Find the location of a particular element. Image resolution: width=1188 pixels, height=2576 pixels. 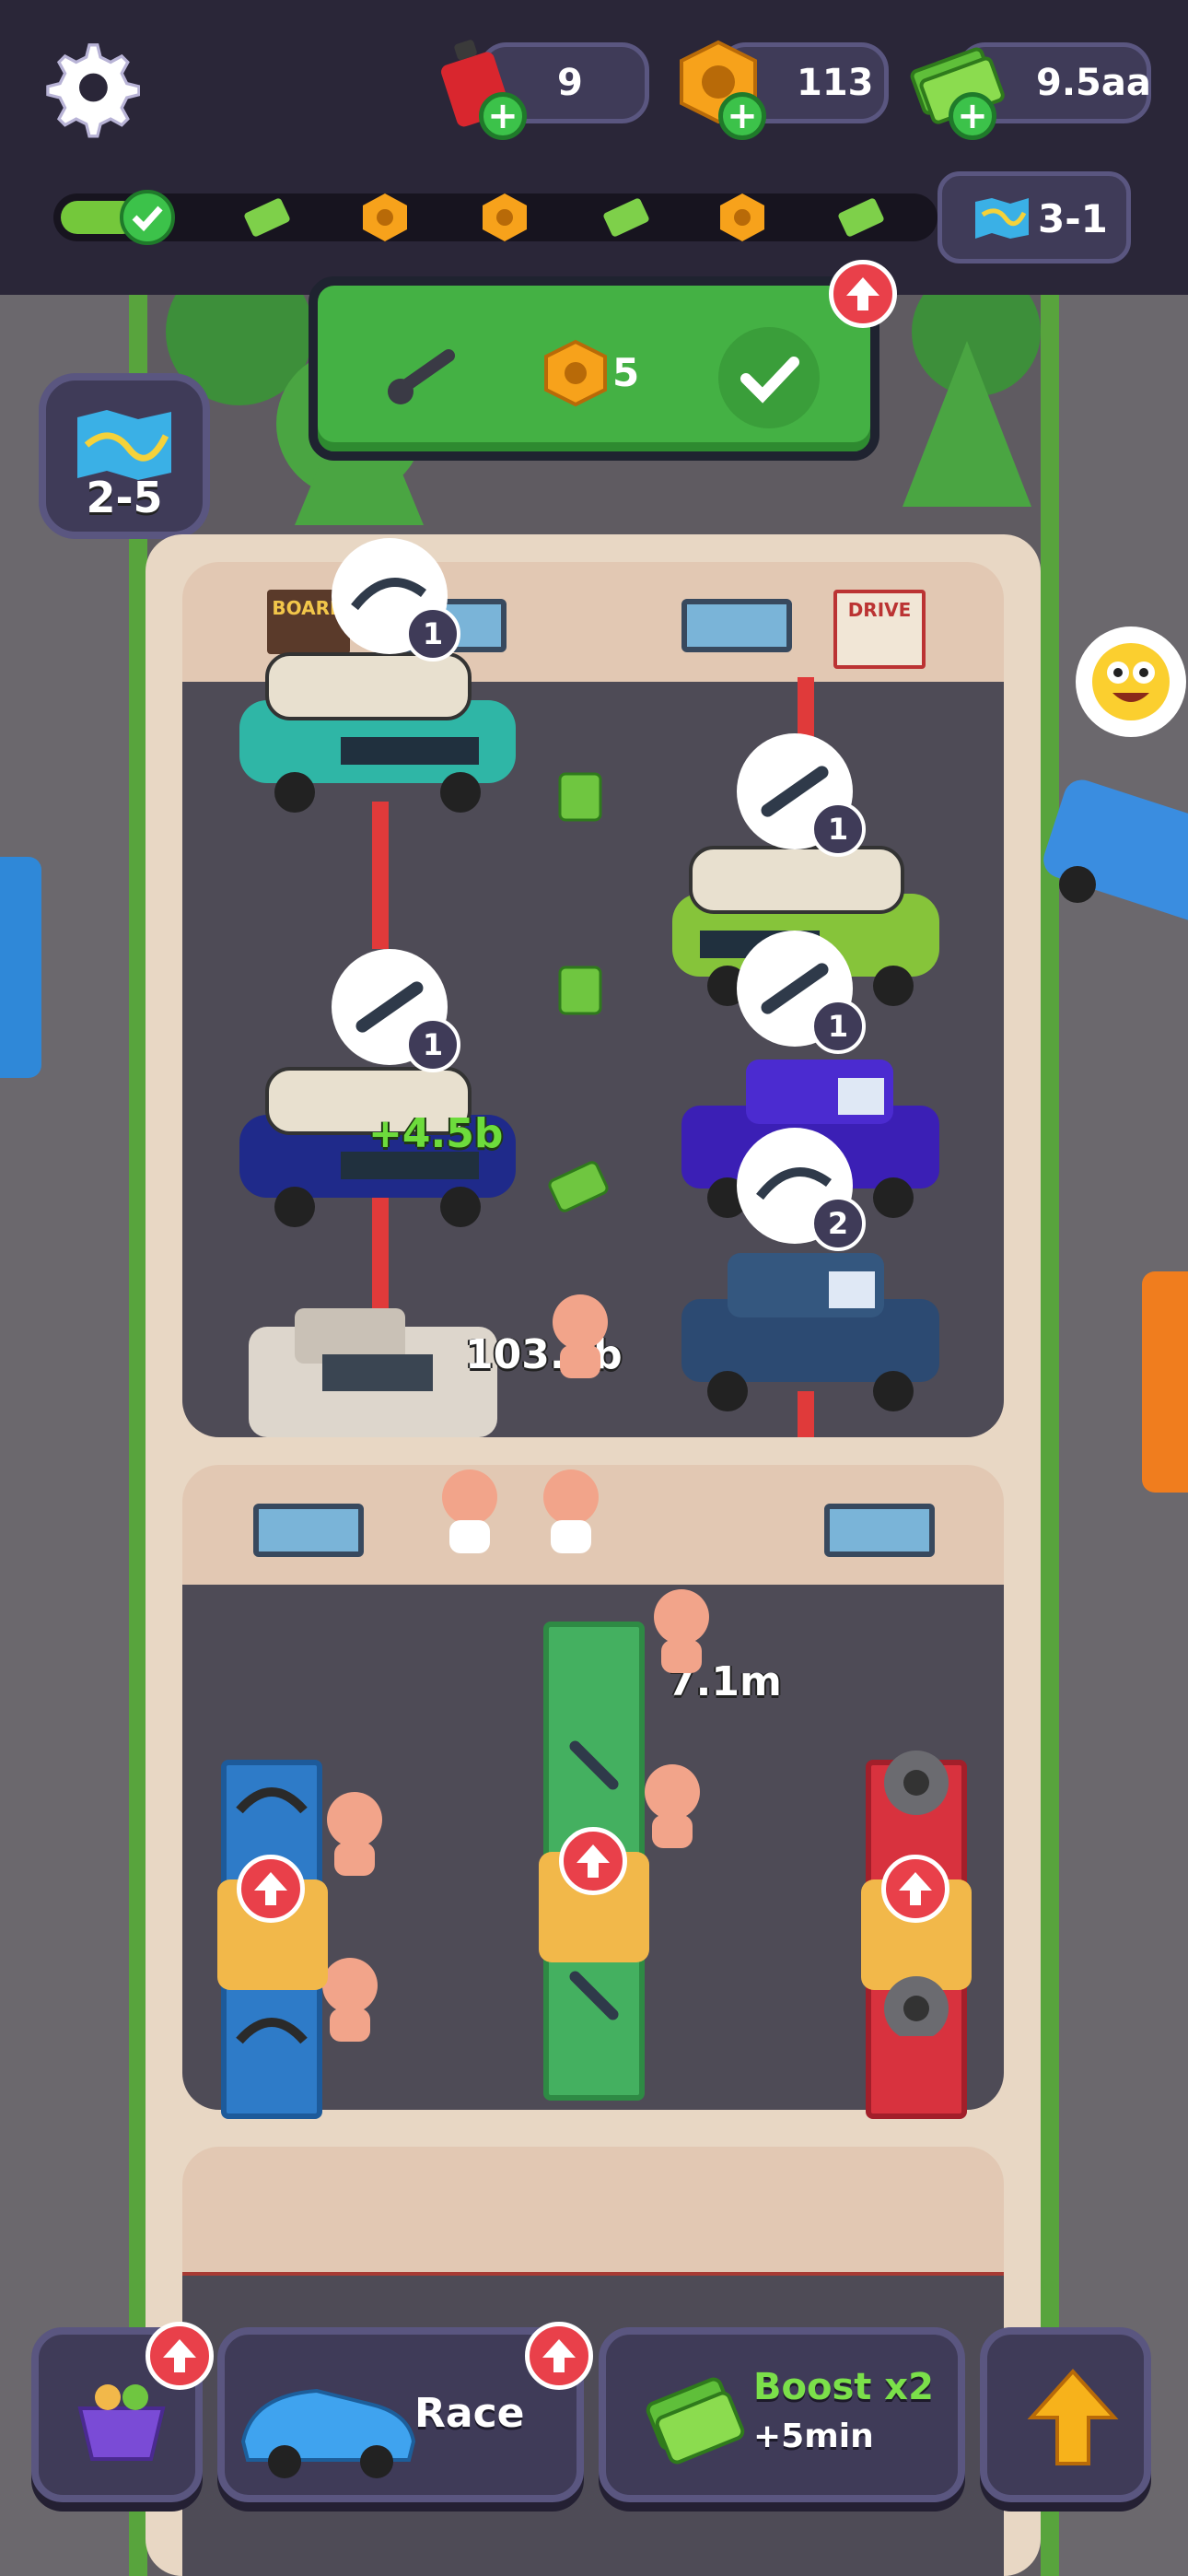

car-blue-left-road is located at coordinates (20, 967).